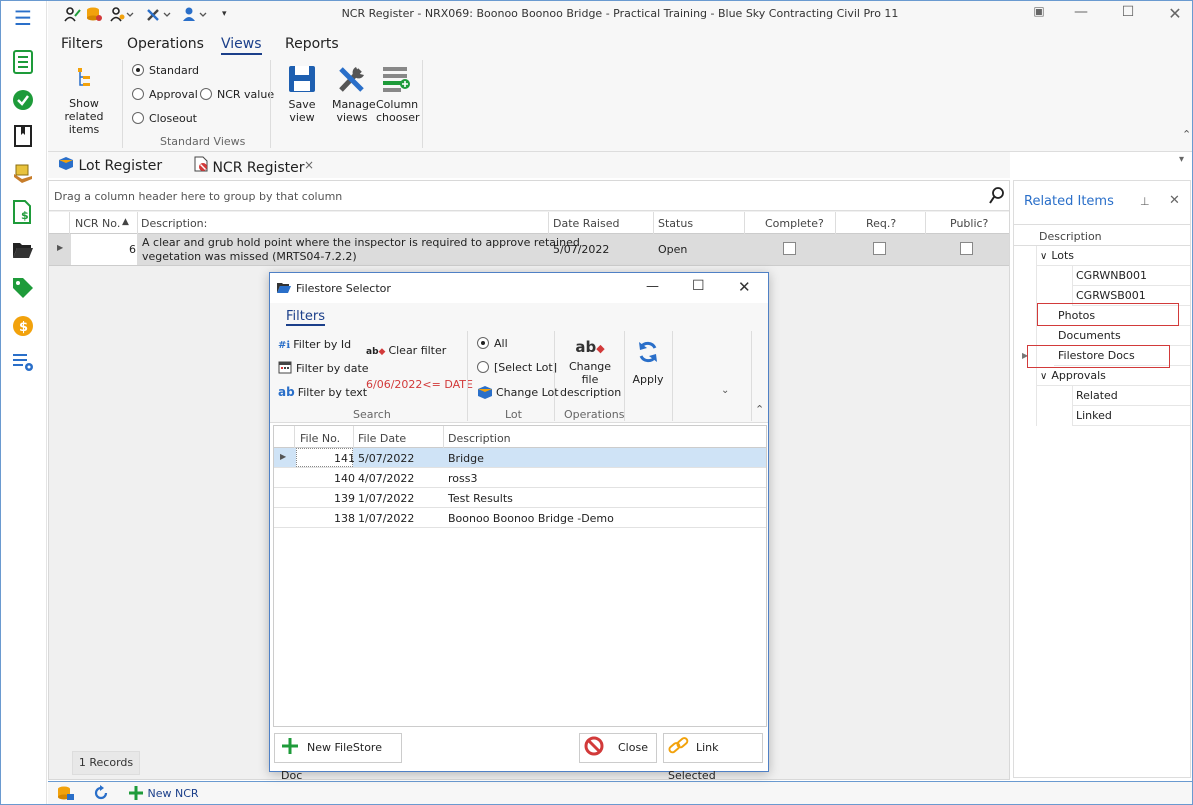 The height and width of the screenshot is (805, 1193). What do you see at coordinates (320, 438) in the screenshot?
I see `column-file-no: File No.` at bounding box center [320, 438].